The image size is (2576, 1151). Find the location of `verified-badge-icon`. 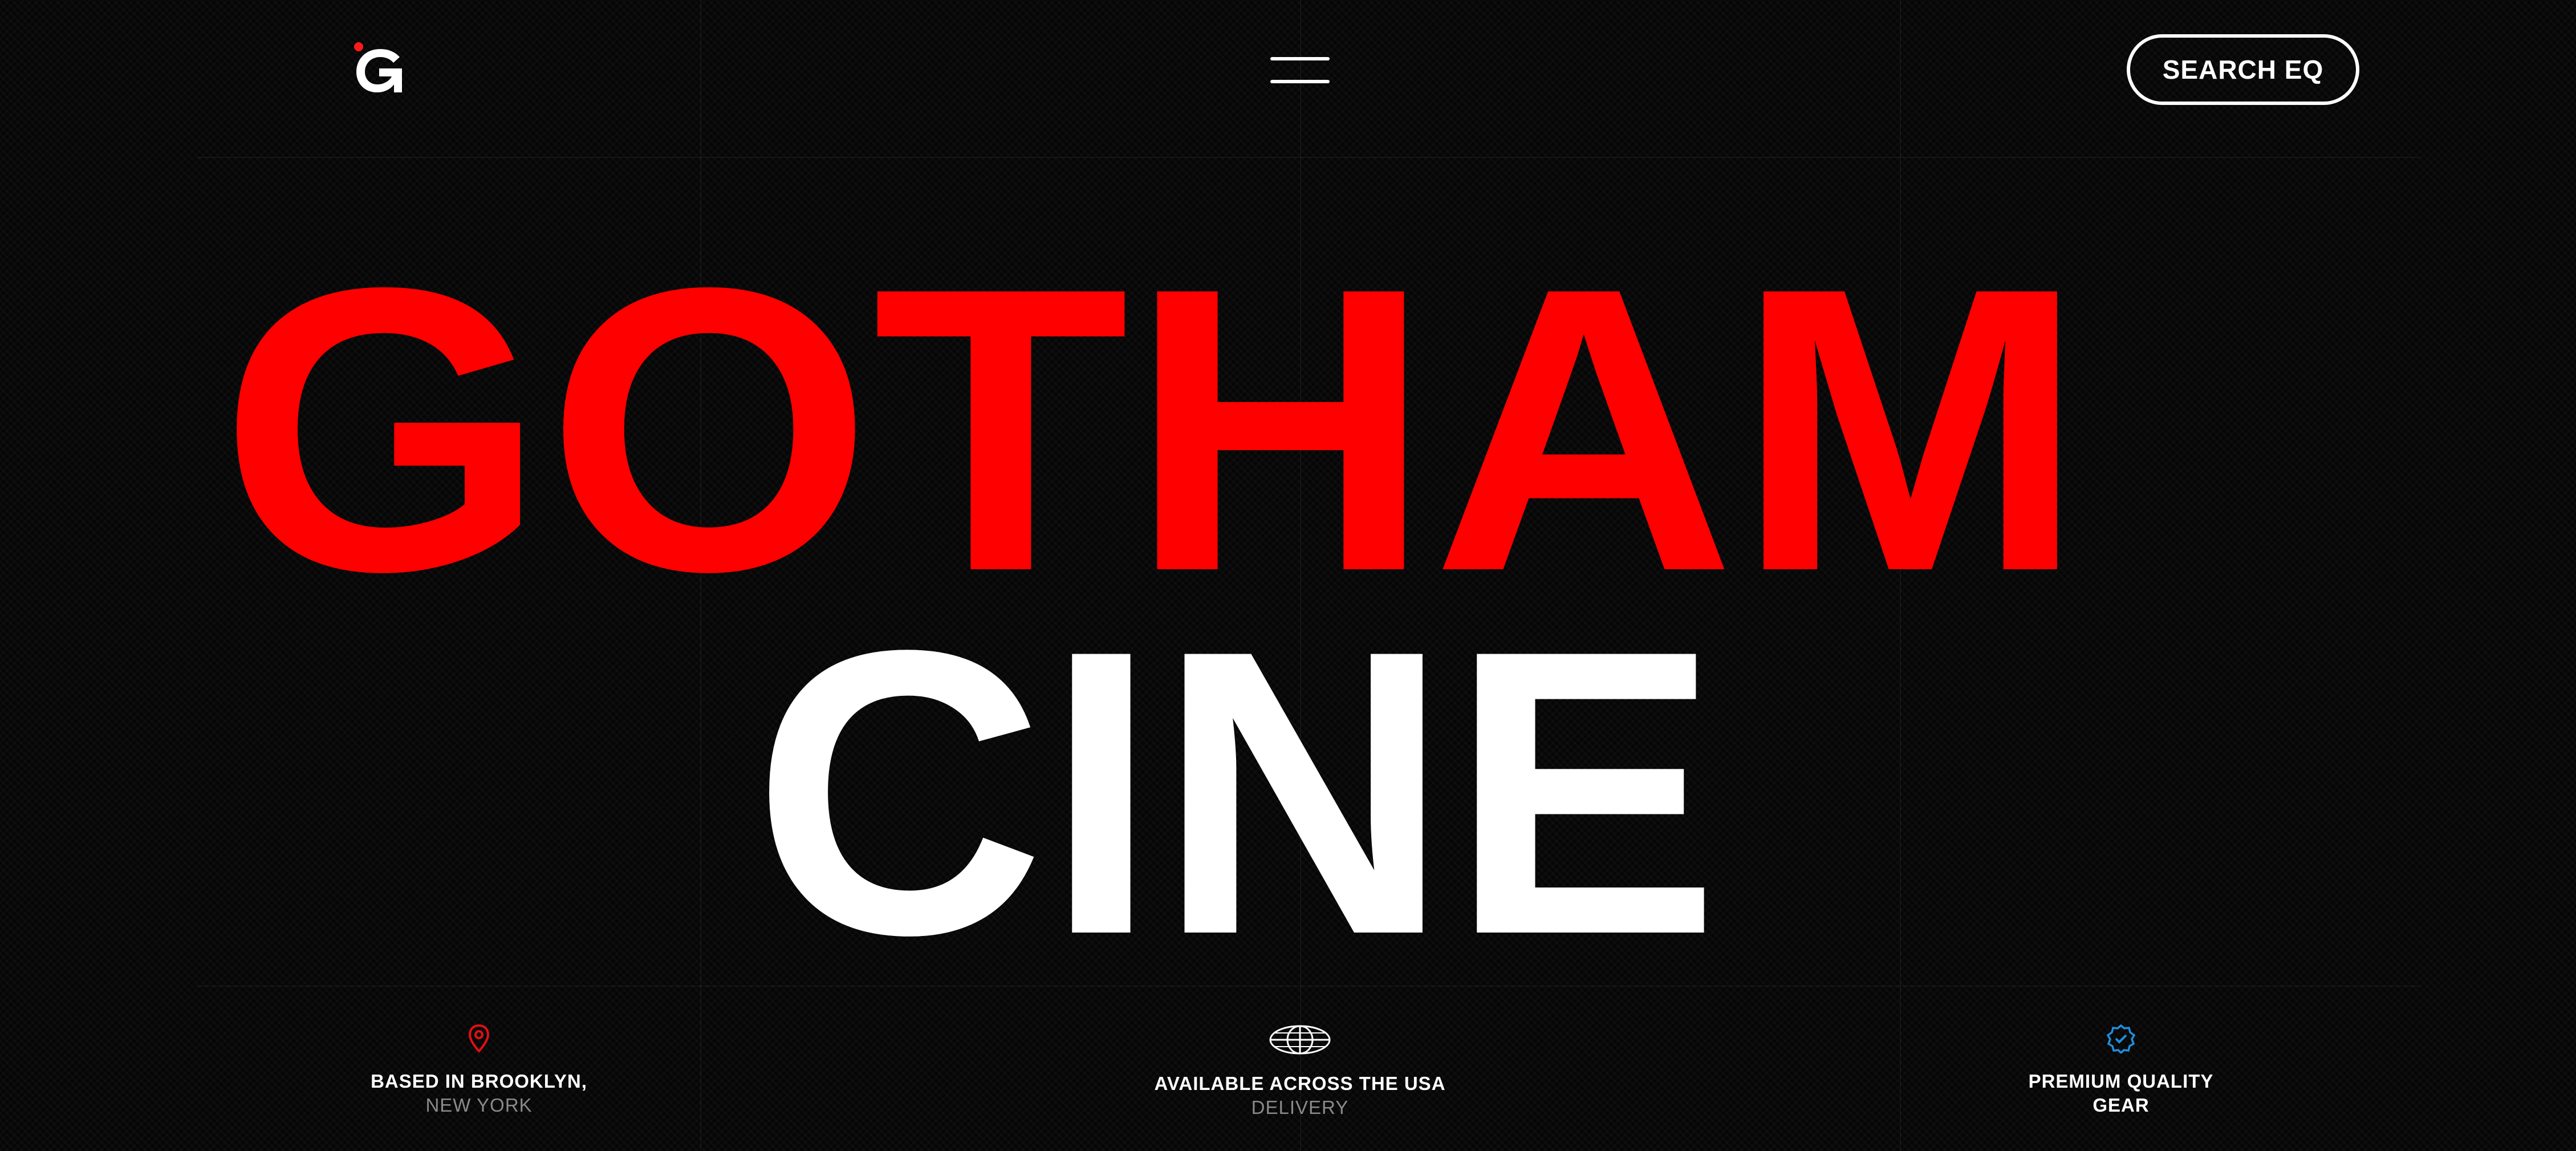

verified-badge-icon is located at coordinates (2121, 1042).